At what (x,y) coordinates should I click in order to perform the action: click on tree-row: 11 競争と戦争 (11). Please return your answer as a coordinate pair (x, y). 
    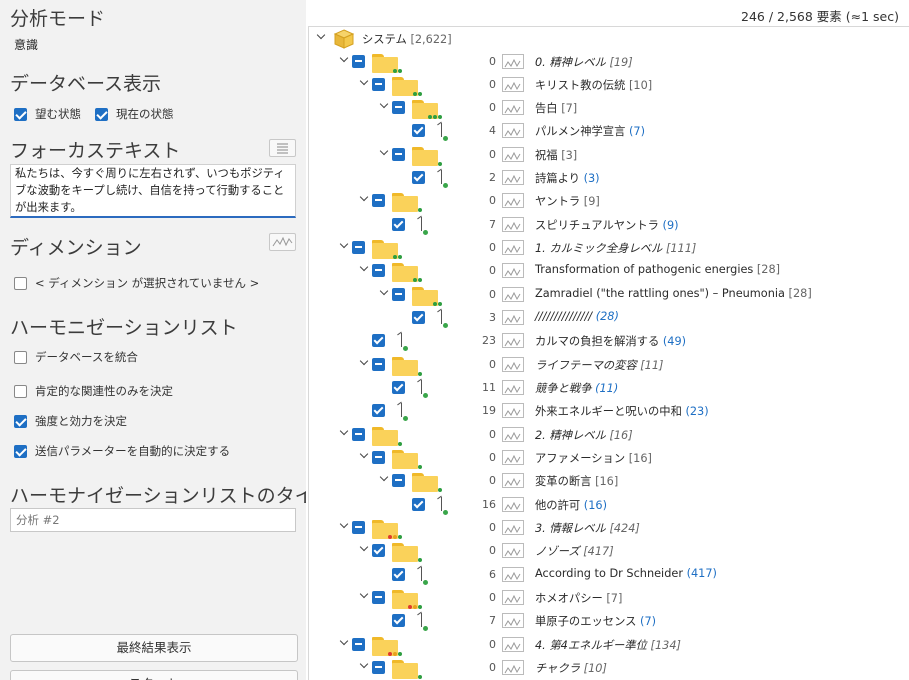
    Looking at the image, I should click on (607, 388).